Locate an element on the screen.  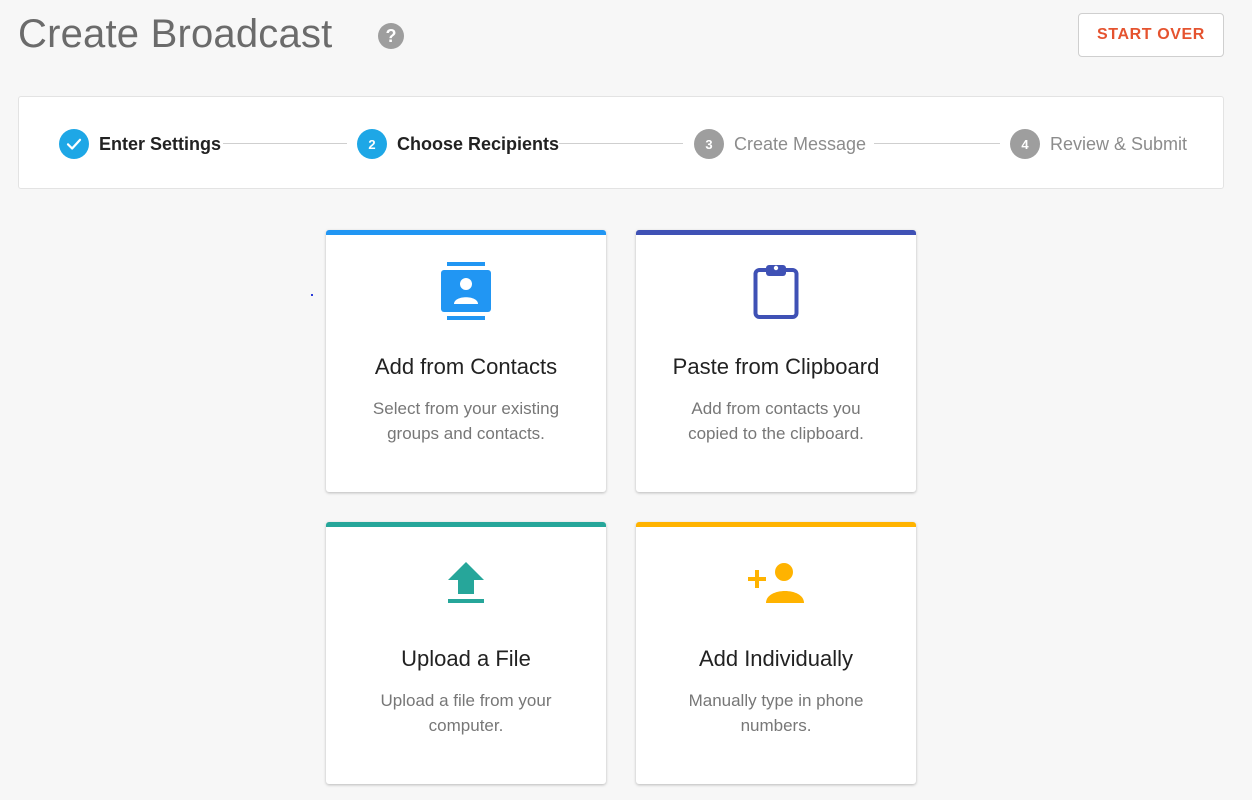
card-title: Upload a File is located at coordinates (466, 658).